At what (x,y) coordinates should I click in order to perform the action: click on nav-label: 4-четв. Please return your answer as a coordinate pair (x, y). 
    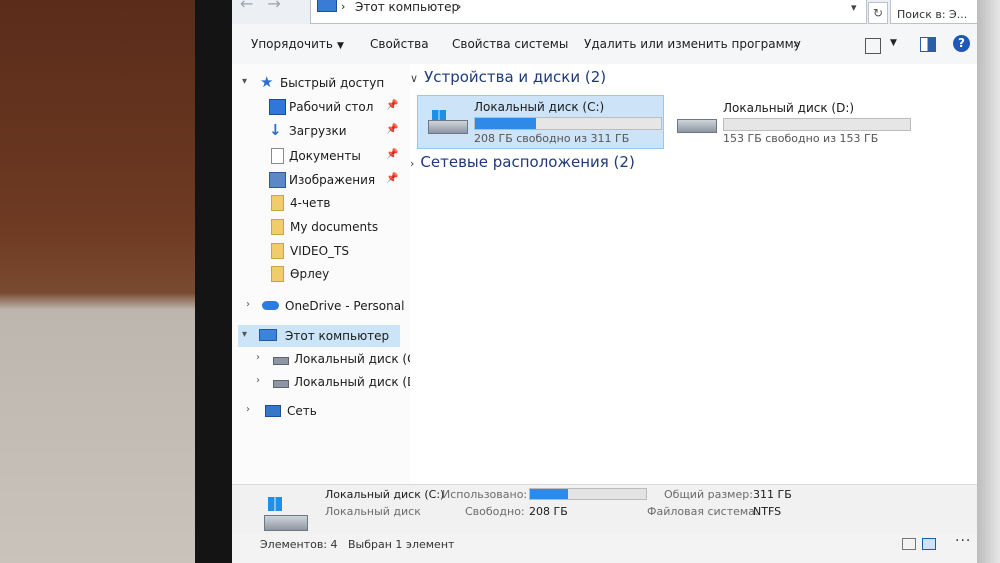
    Looking at the image, I should click on (310, 203).